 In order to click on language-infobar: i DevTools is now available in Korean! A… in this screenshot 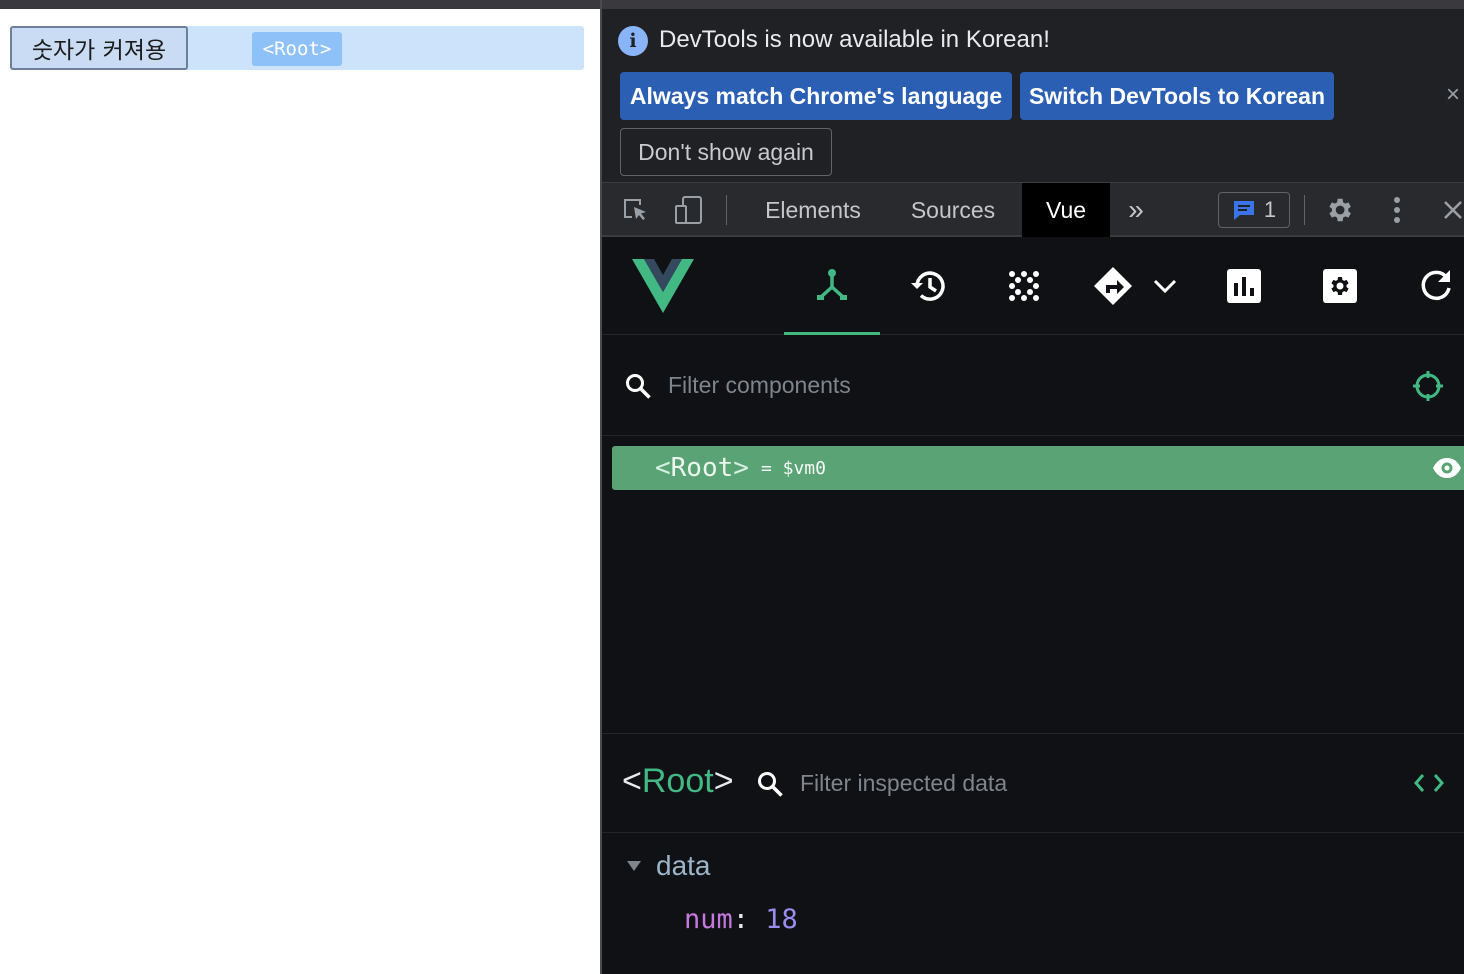, I will do `click(1033, 96)`.